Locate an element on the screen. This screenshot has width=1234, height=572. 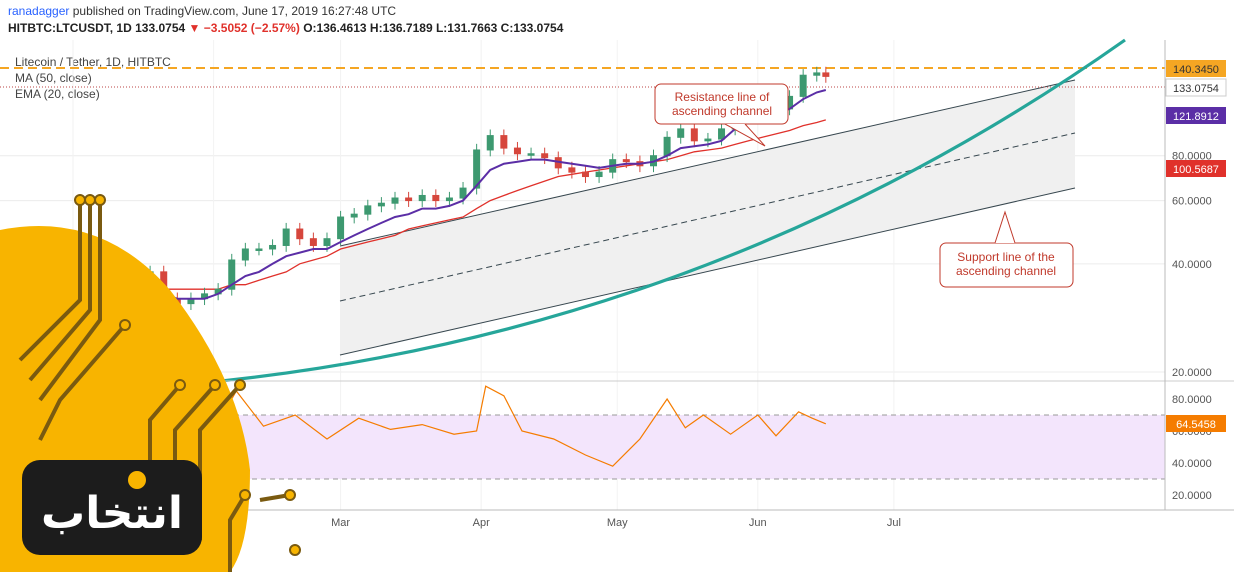
time-tick-label: Mar is located at coordinates (340, 523).